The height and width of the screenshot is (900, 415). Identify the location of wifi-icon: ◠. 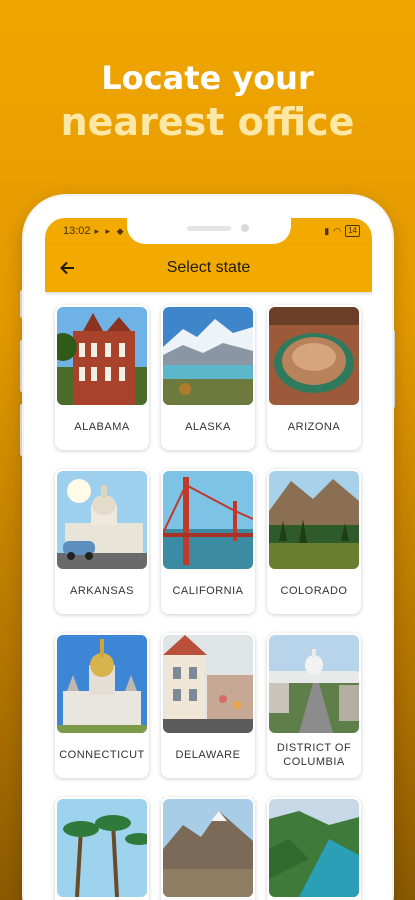
(337, 230).